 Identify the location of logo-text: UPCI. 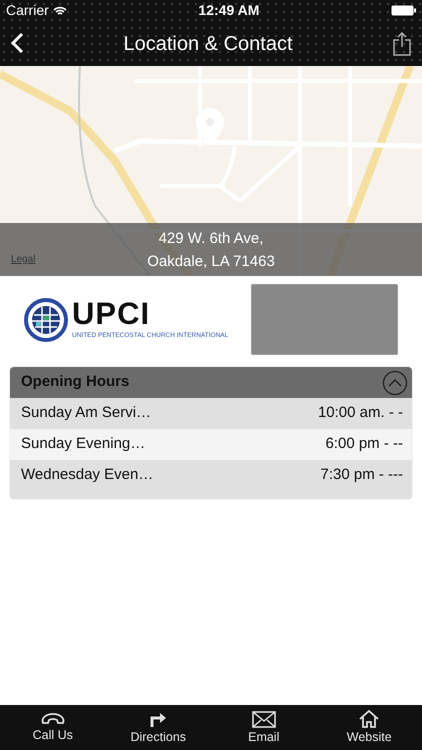
(112, 314).